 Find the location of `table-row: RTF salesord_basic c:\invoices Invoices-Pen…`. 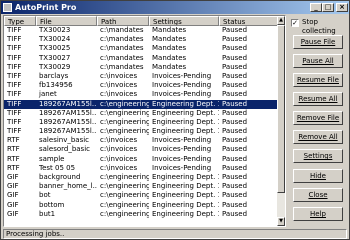

table-row: RTF salesord_basic c:\invoices Invoices-Pen… is located at coordinates (141, 149).